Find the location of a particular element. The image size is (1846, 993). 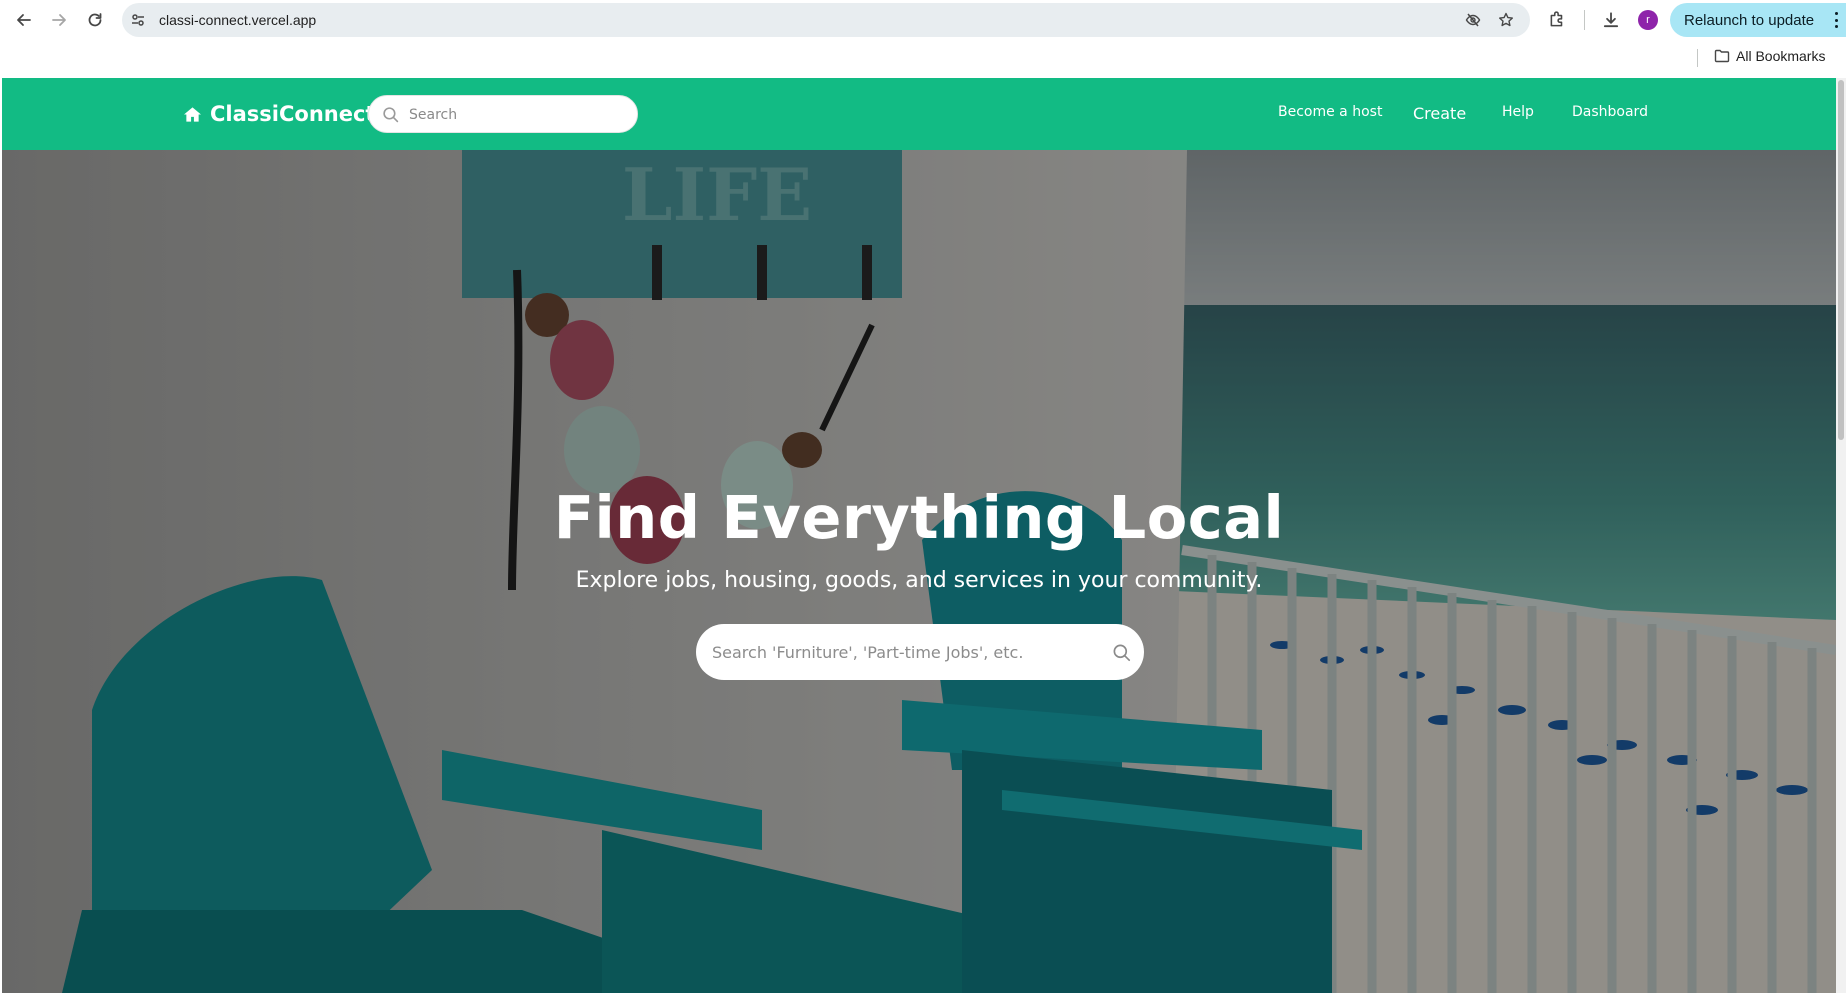

nav-create: Create is located at coordinates (1439, 113).